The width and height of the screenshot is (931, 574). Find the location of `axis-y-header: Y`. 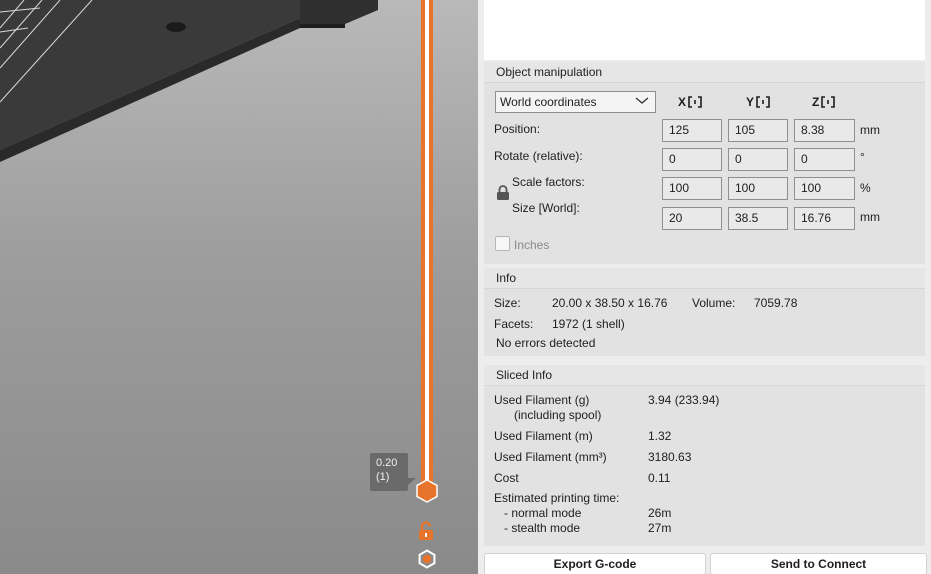

axis-y-header: Y is located at coordinates (758, 102).